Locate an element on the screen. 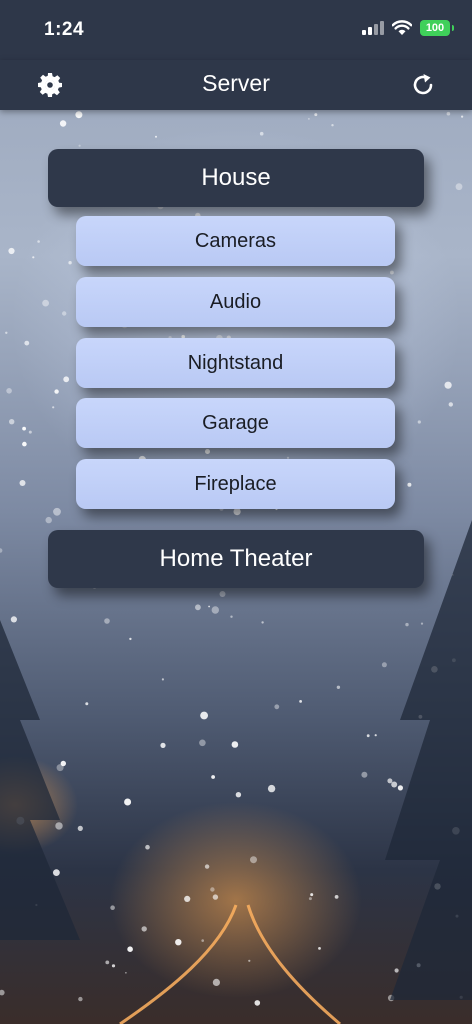 Image resolution: width=472 pixels, height=1024 pixels. battery-level: 100 is located at coordinates (435, 28).